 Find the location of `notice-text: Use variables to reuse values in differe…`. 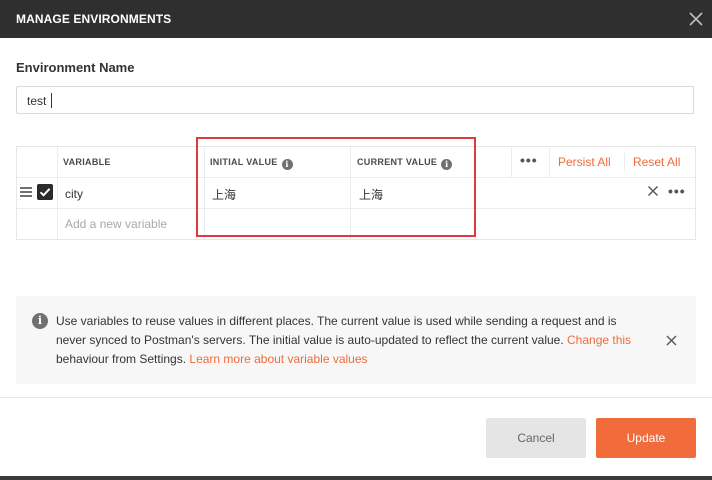

notice-text: Use variables to reuse values in differe… is located at coordinates (351, 340).